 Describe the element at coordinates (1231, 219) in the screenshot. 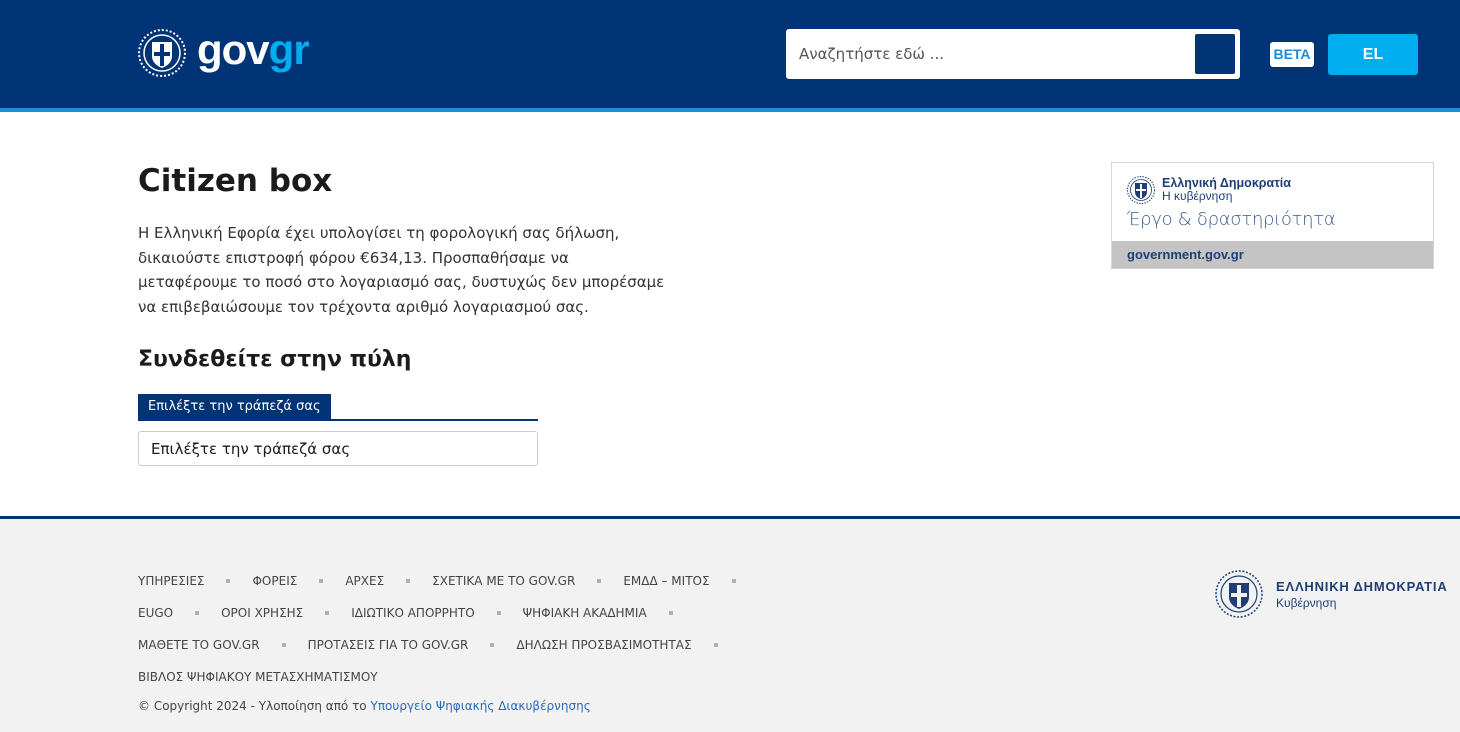

I see `card-line3: Έργο & δραστηριότητα` at that location.